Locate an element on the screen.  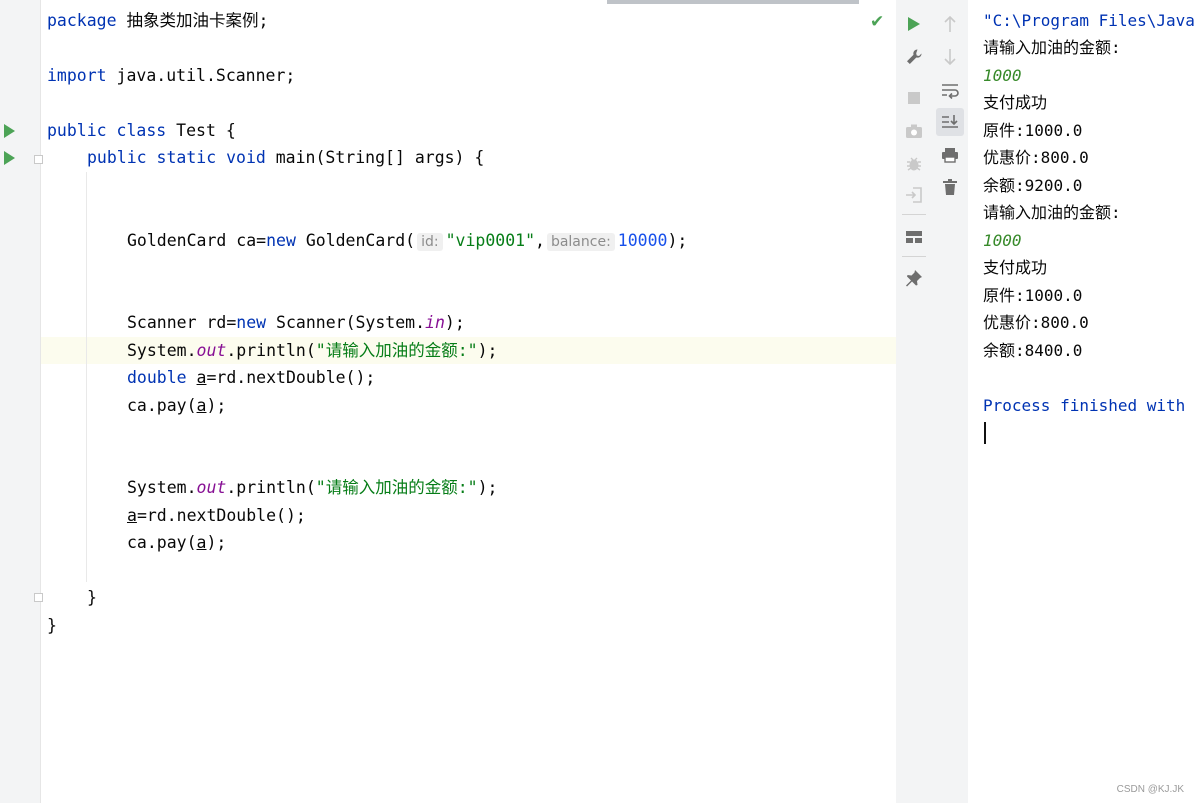
arrow-up-icon is located at coordinates (950, 24).